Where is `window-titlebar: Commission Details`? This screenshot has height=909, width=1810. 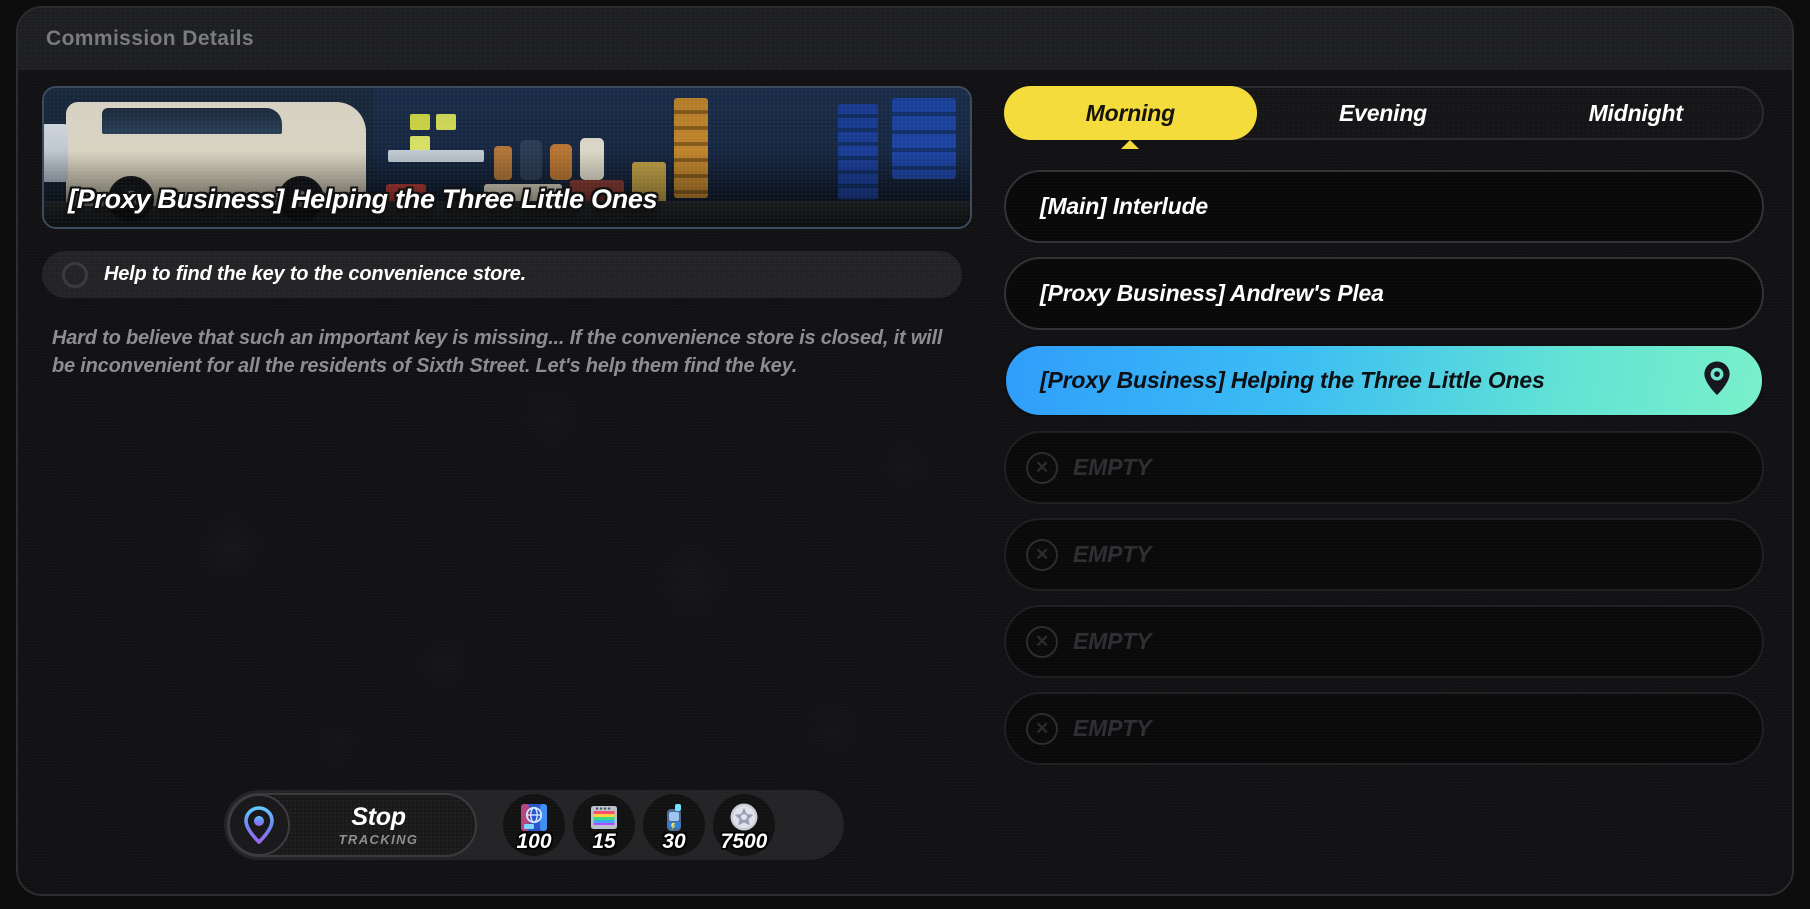 window-titlebar: Commission Details is located at coordinates (905, 39).